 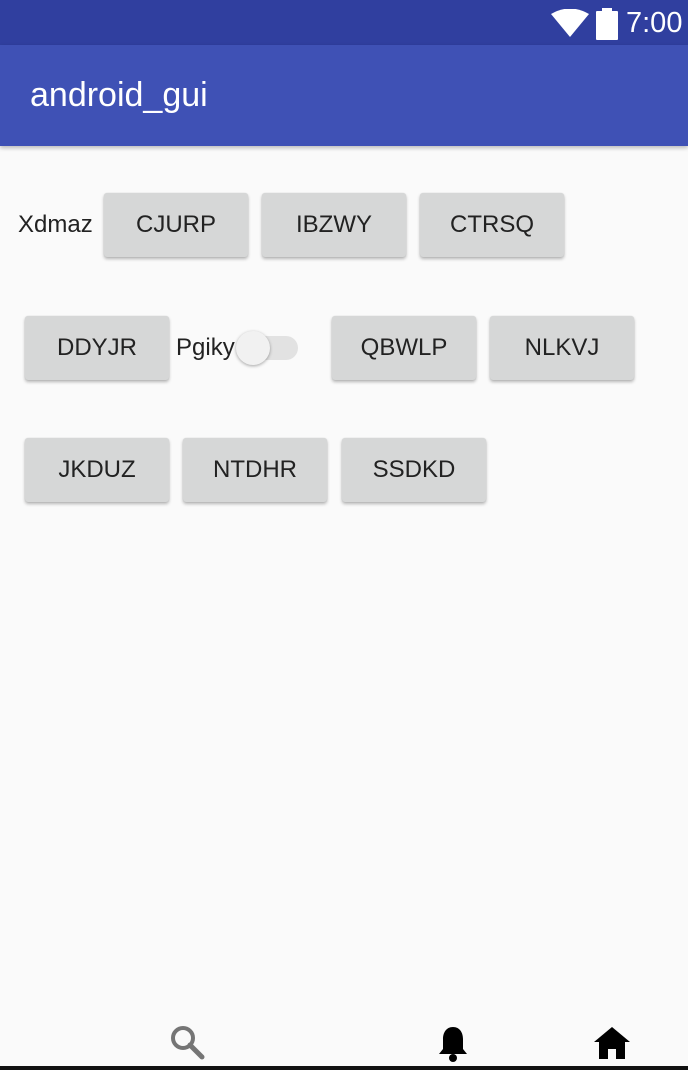 I want to click on bell-icon, so click(x=453, y=1046).